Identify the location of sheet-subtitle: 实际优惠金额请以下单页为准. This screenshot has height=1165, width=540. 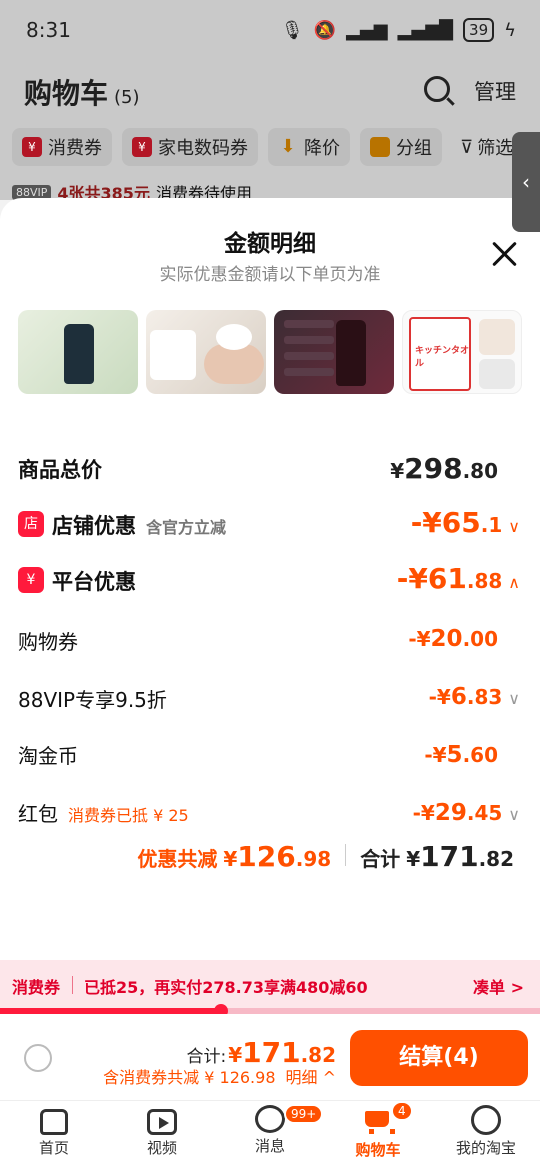
(270, 275).